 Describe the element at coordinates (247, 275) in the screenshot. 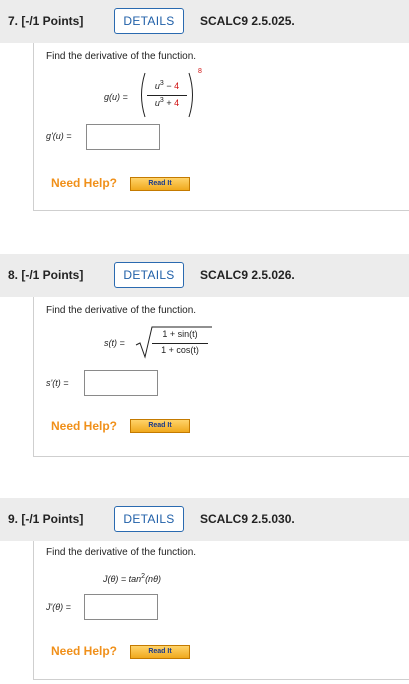

I see `question-code: SCALC9 2.5.026.` at that location.